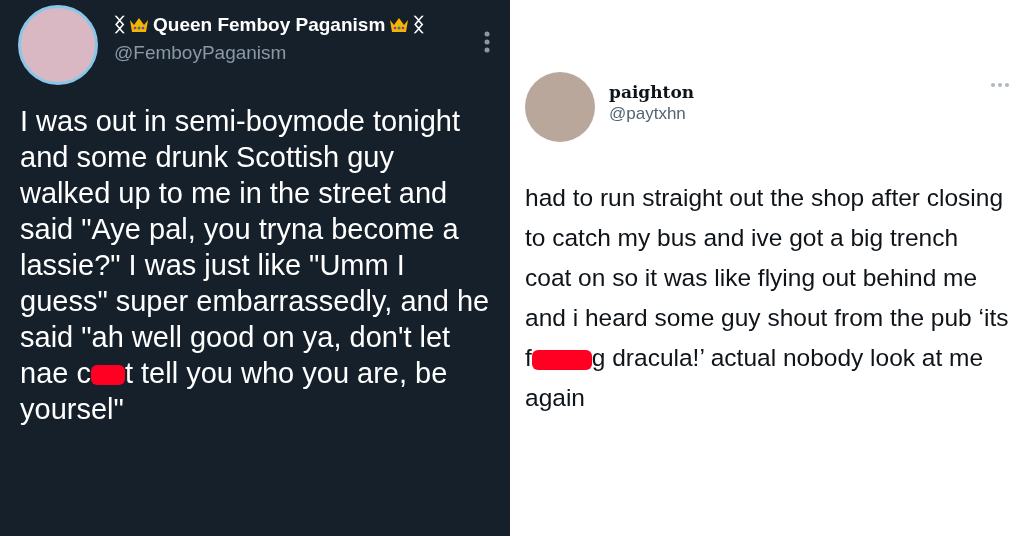 The height and width of the screenshot is (536, 1024). What do you see at coordinates (487, 42) in the screenshot?
I see `more-options-icon` at bounding box center [487, 42].